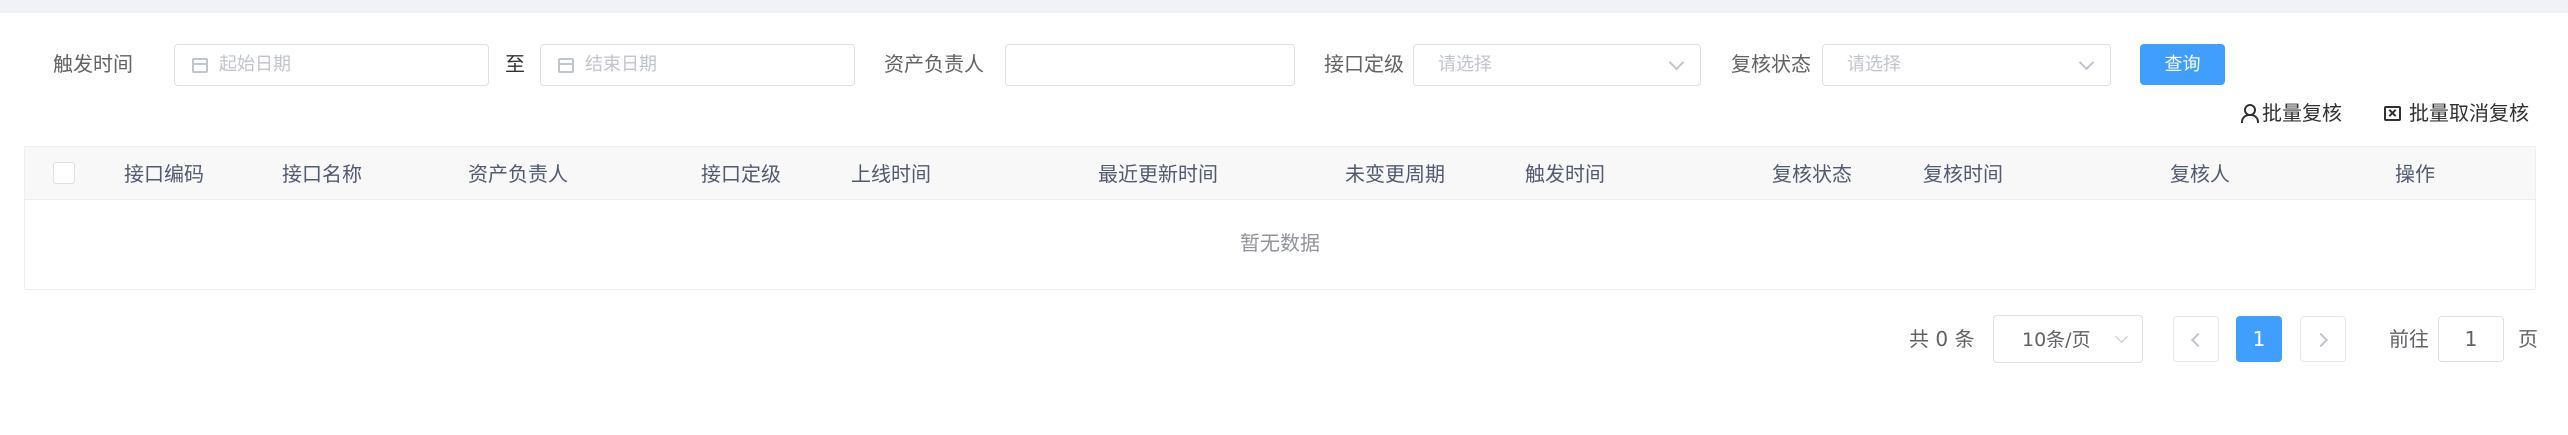 The image size is (2568, 435). What do you see at coordinates (1280, 243) in the screenshot?
I see `empty-state-text: 暂无数据` at bounding box center [1280, 243].